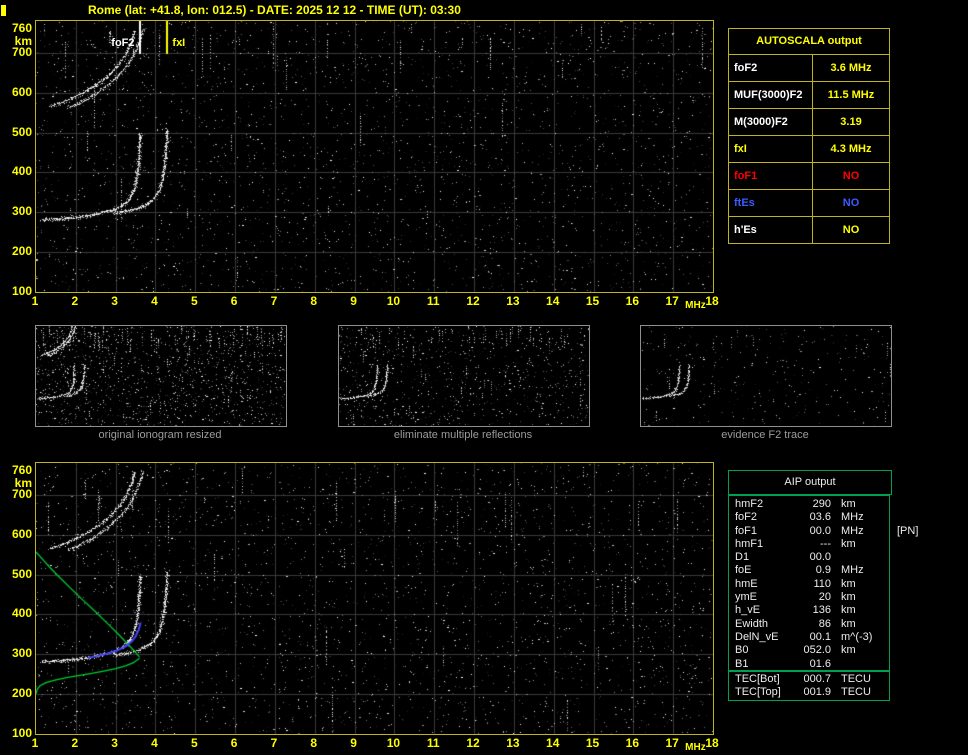 This screenshot has width=968, height=755. Describe the element at coordinates (771, 203) in the screenshot. I see `autoscala-param-label: ftEs` at that location.